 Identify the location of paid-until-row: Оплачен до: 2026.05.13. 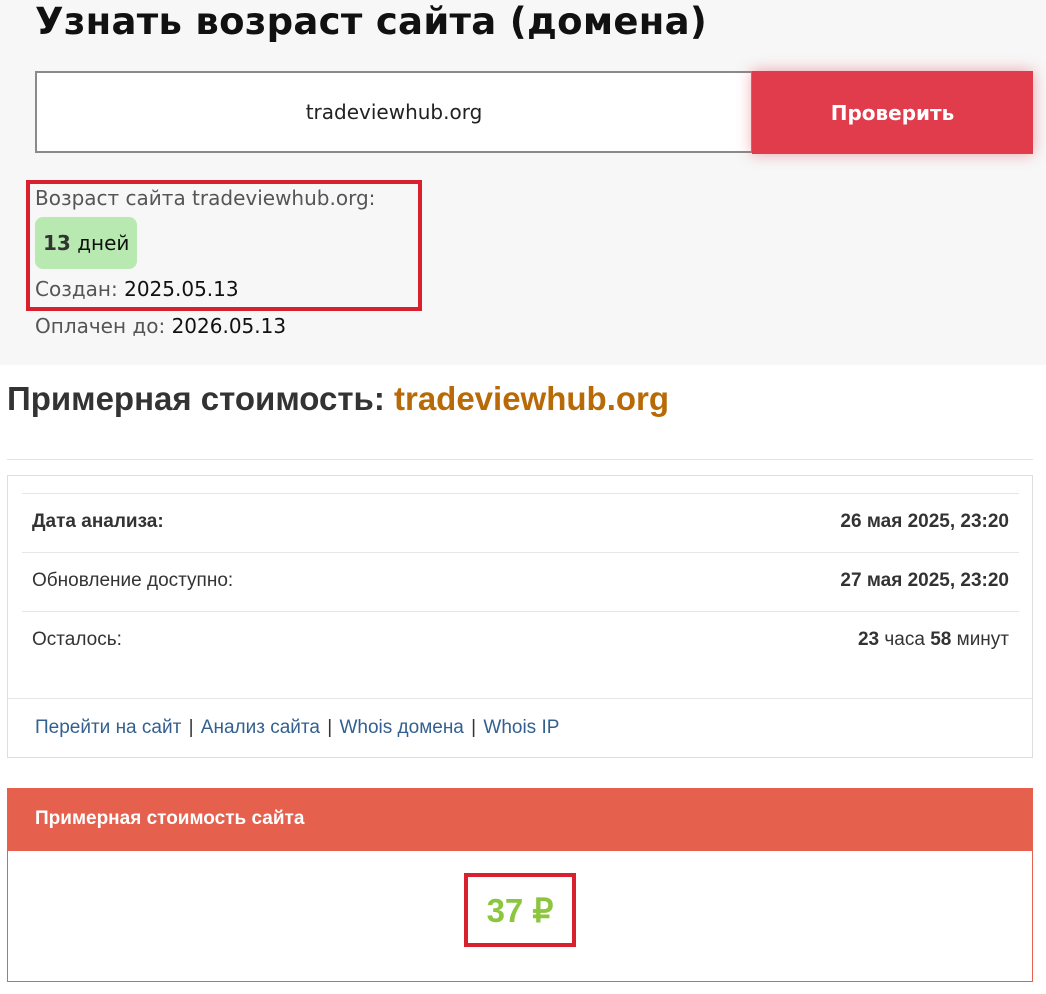
(160, 326).